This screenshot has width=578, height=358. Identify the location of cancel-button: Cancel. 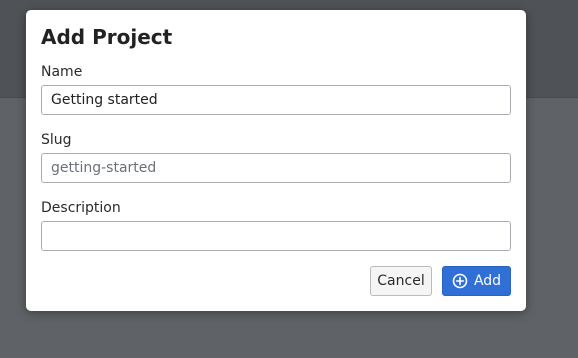
(401, 281).